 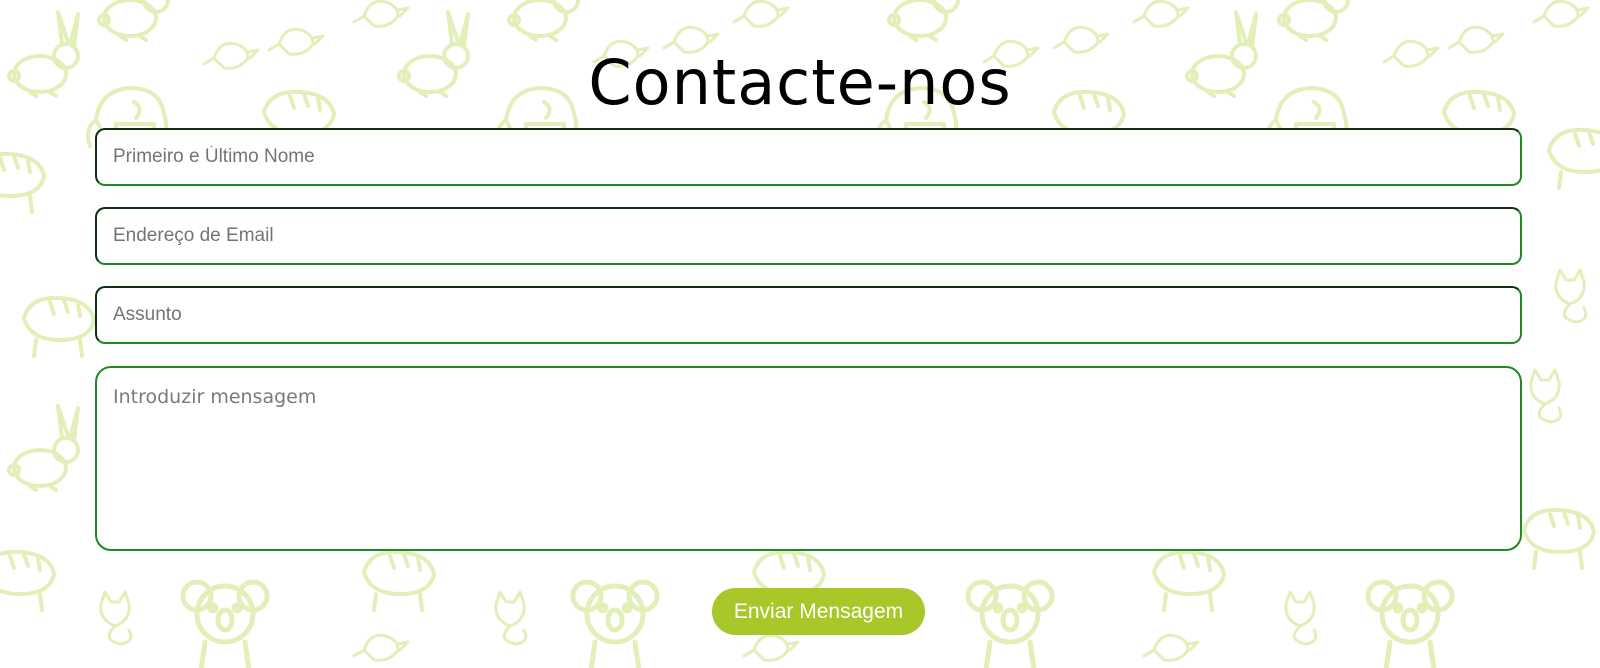 I want to click on subject-input, so click(x=808, y=315).